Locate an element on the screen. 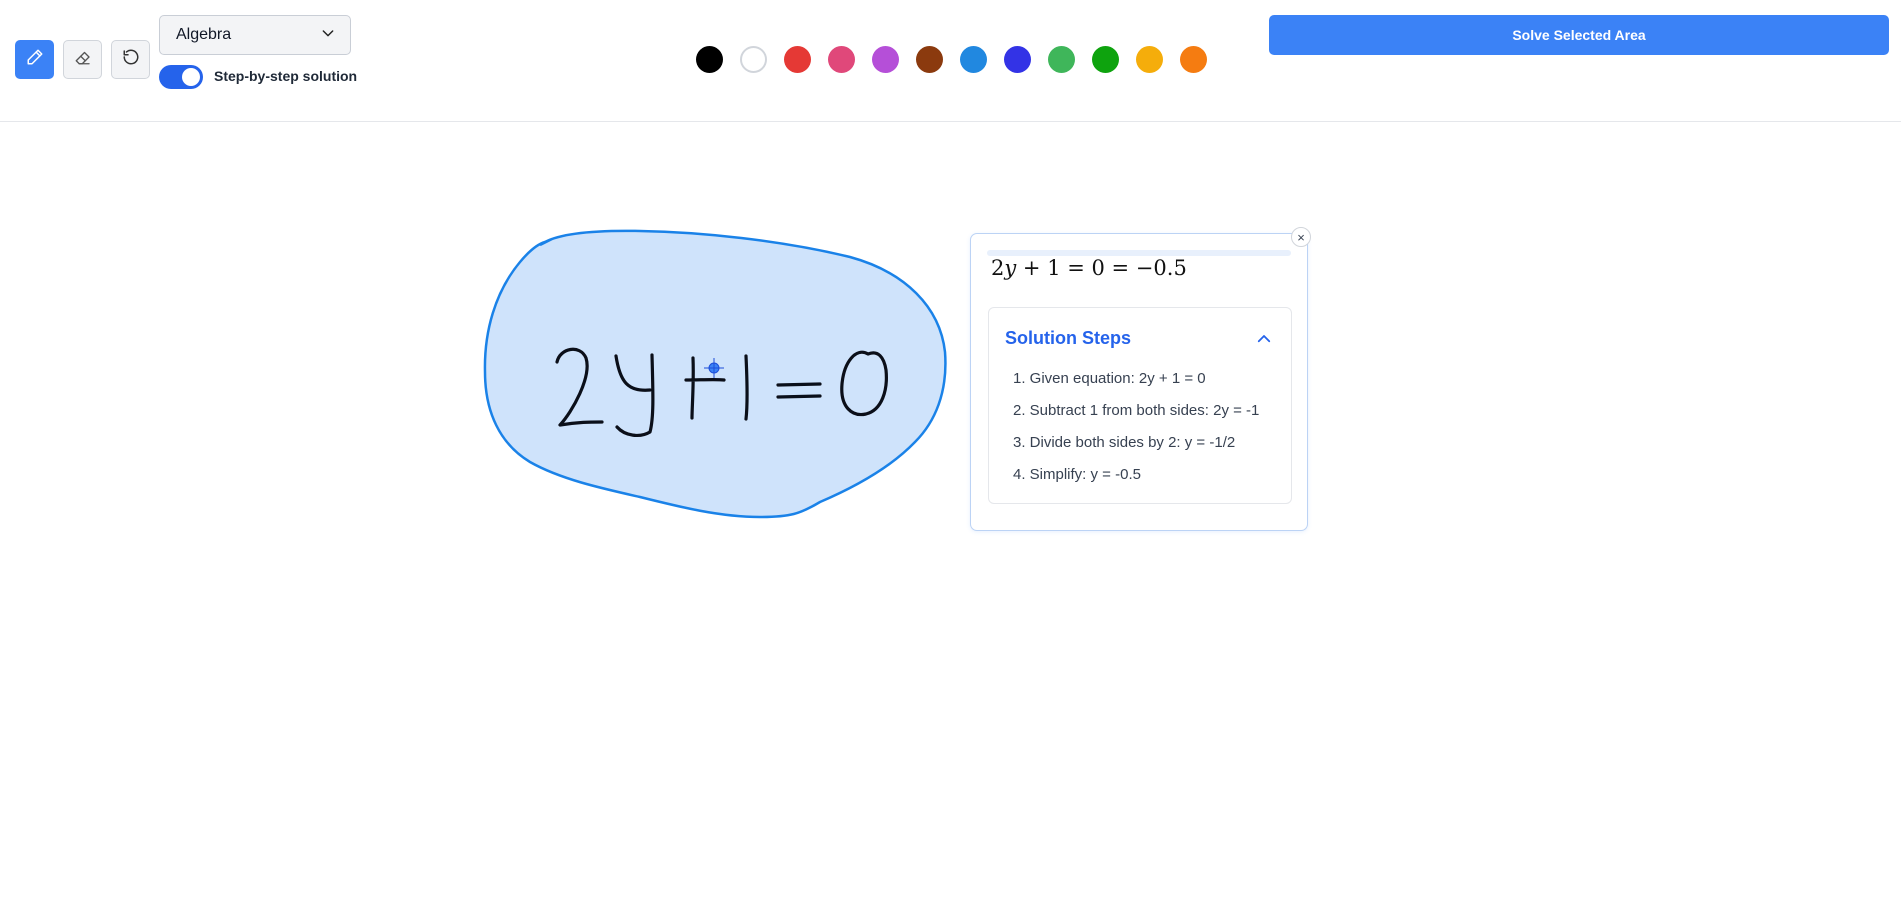 The height and width of the screenshot is (907, 1901). pencil-icon is located at coordinates (35, 59).